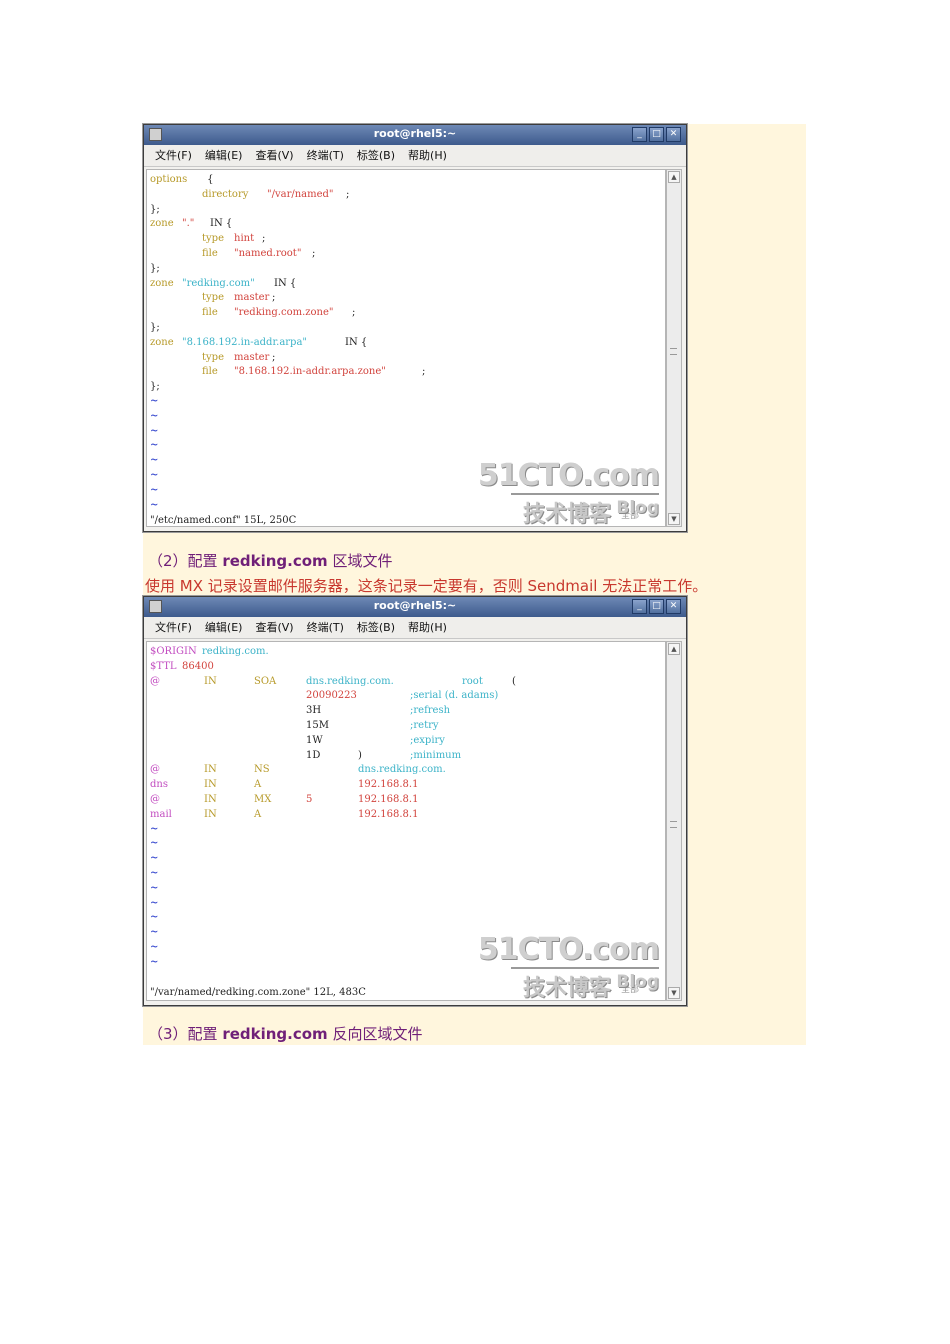  Describe the element at coordinates (244, 239) in the screenshot. I see `code-token: hint` at that location.